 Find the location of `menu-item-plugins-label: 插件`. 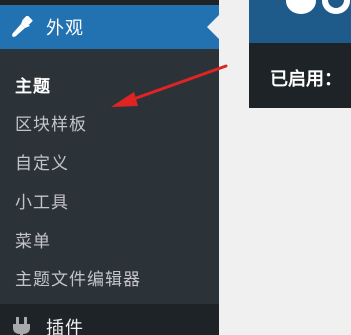

menu-item-plugins-label: 插件 is located at coordinates (65, 326).